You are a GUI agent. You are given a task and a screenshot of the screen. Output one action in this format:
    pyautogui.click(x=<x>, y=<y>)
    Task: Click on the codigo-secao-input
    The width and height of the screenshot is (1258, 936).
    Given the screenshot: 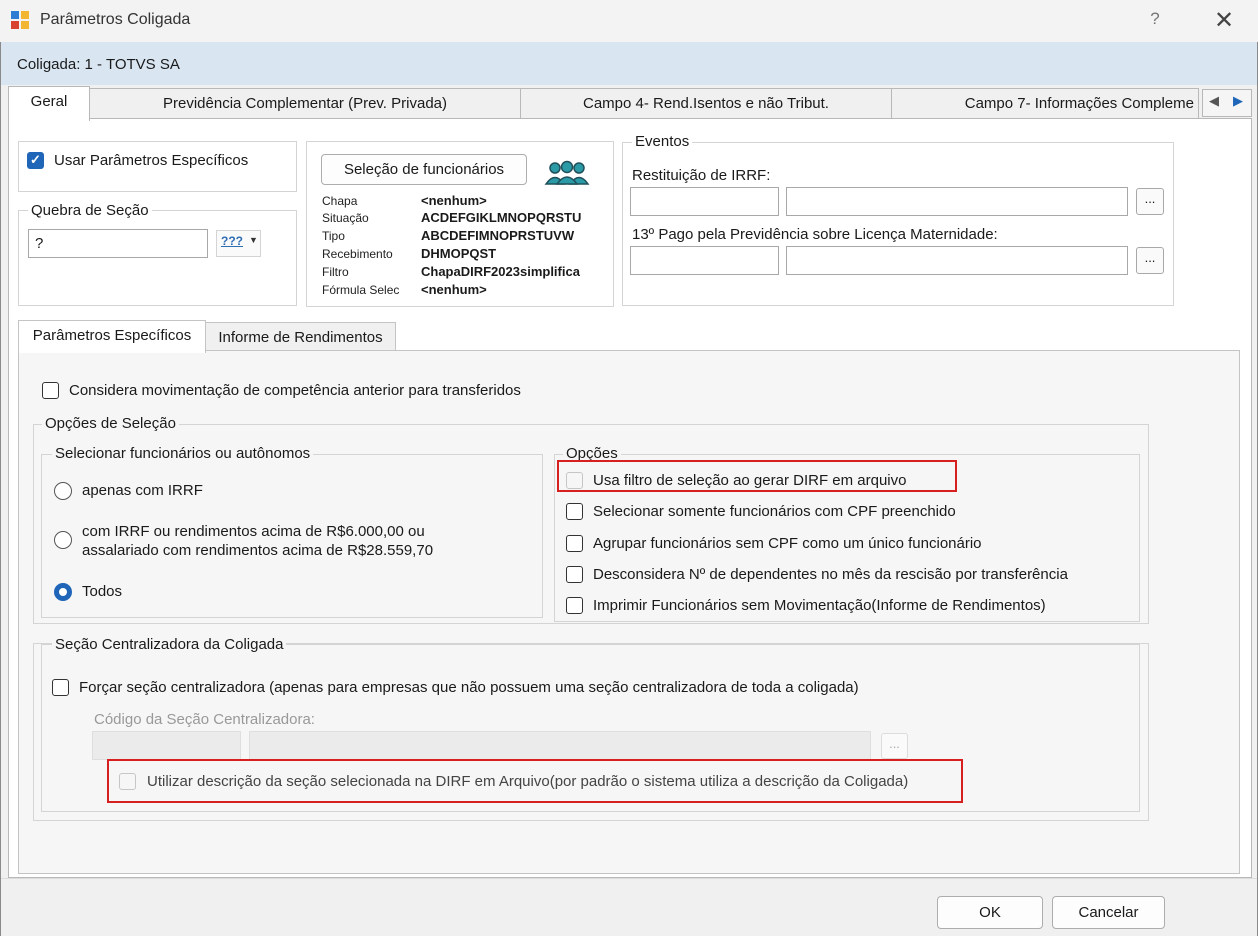 What is the action you would take?
    pyautogui.click(x=166, y=745)
    